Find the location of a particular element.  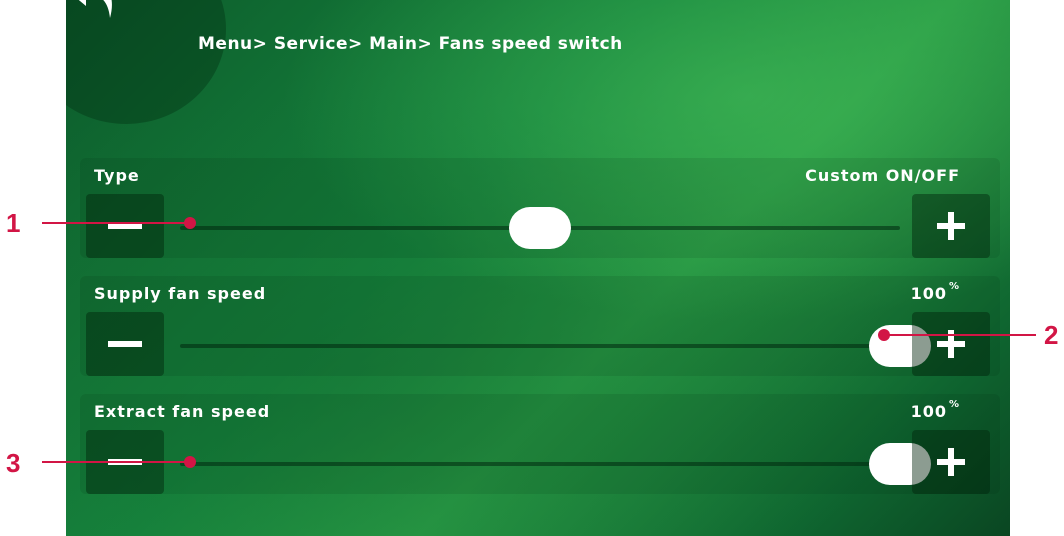

callout-1-dot is located at coordinates (190, 223).